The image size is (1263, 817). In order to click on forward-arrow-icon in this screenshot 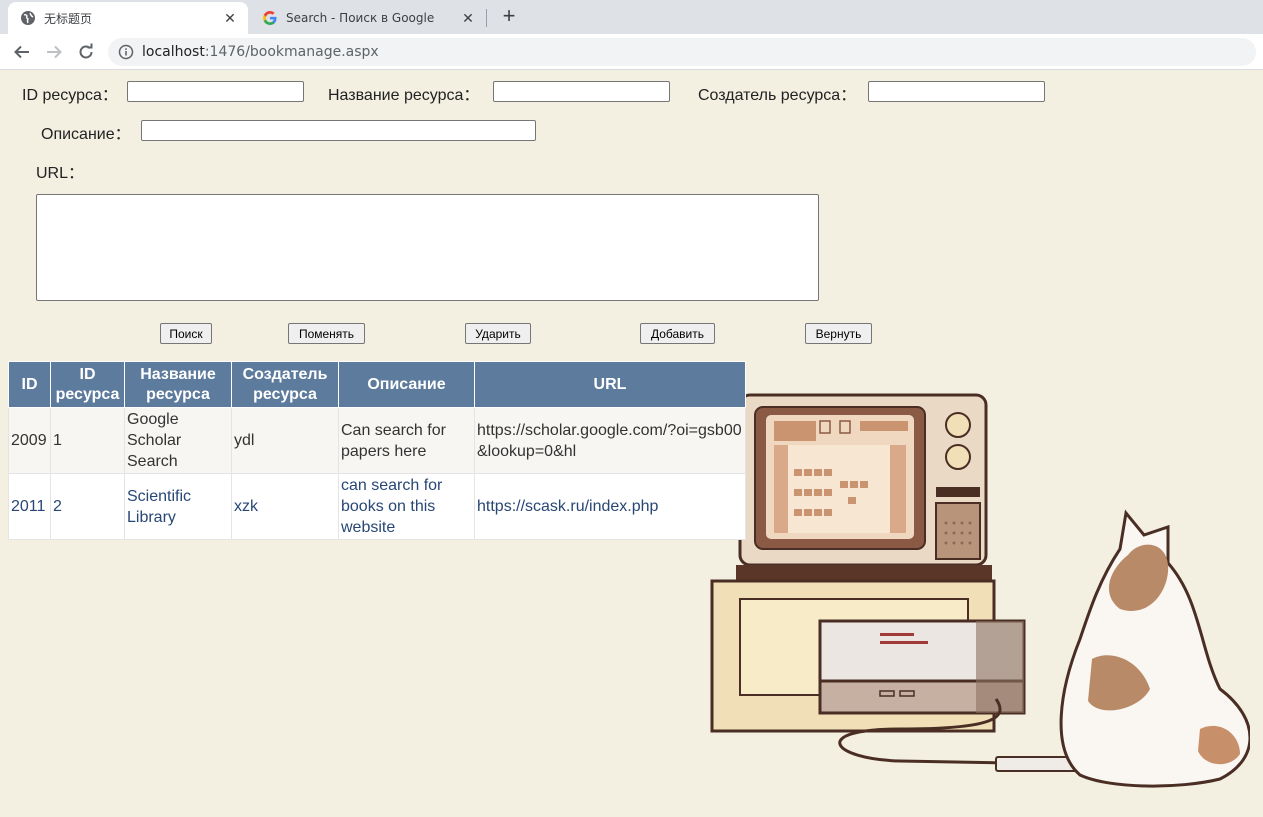, I will do `click(54, 52)`.